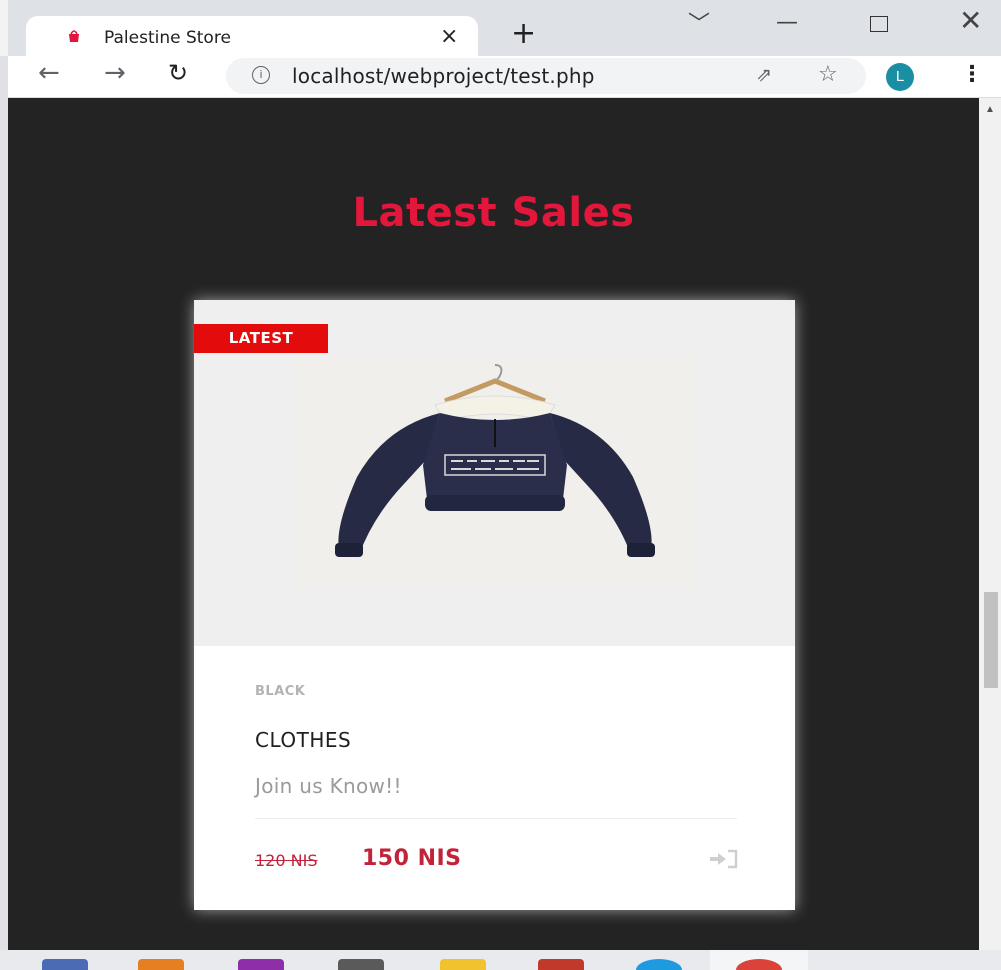 The width and height of the screenshot is (1001, 970). Describe the element at coordinates (972, 74) in the screenshot. I see `menu-icon: ⋮` at that location.